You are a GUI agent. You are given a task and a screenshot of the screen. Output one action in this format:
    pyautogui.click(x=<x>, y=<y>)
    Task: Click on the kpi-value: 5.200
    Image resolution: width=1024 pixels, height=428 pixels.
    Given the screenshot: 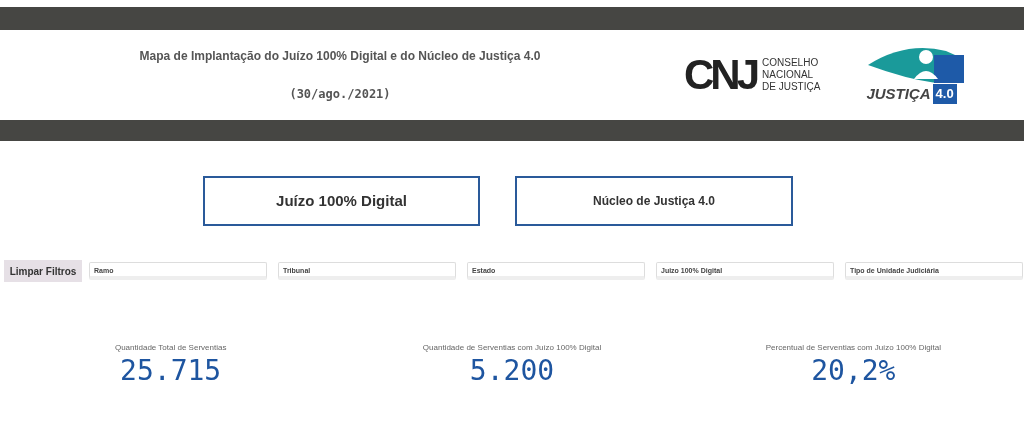 What is the action you would take?
    pyautogui.click(x=512, y=371)
    